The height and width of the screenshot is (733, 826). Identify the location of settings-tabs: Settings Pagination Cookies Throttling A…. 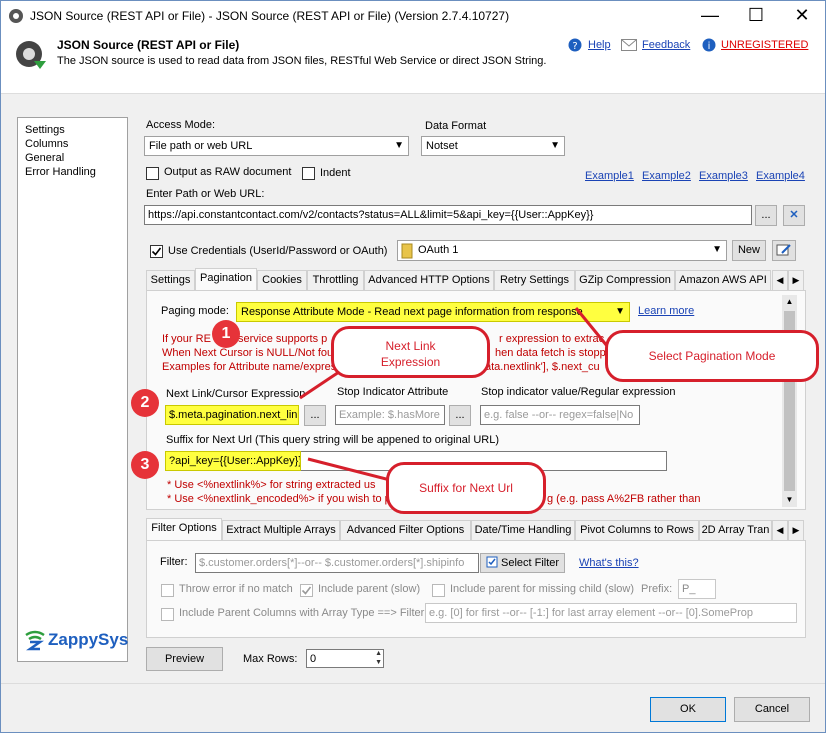
(476, 279).